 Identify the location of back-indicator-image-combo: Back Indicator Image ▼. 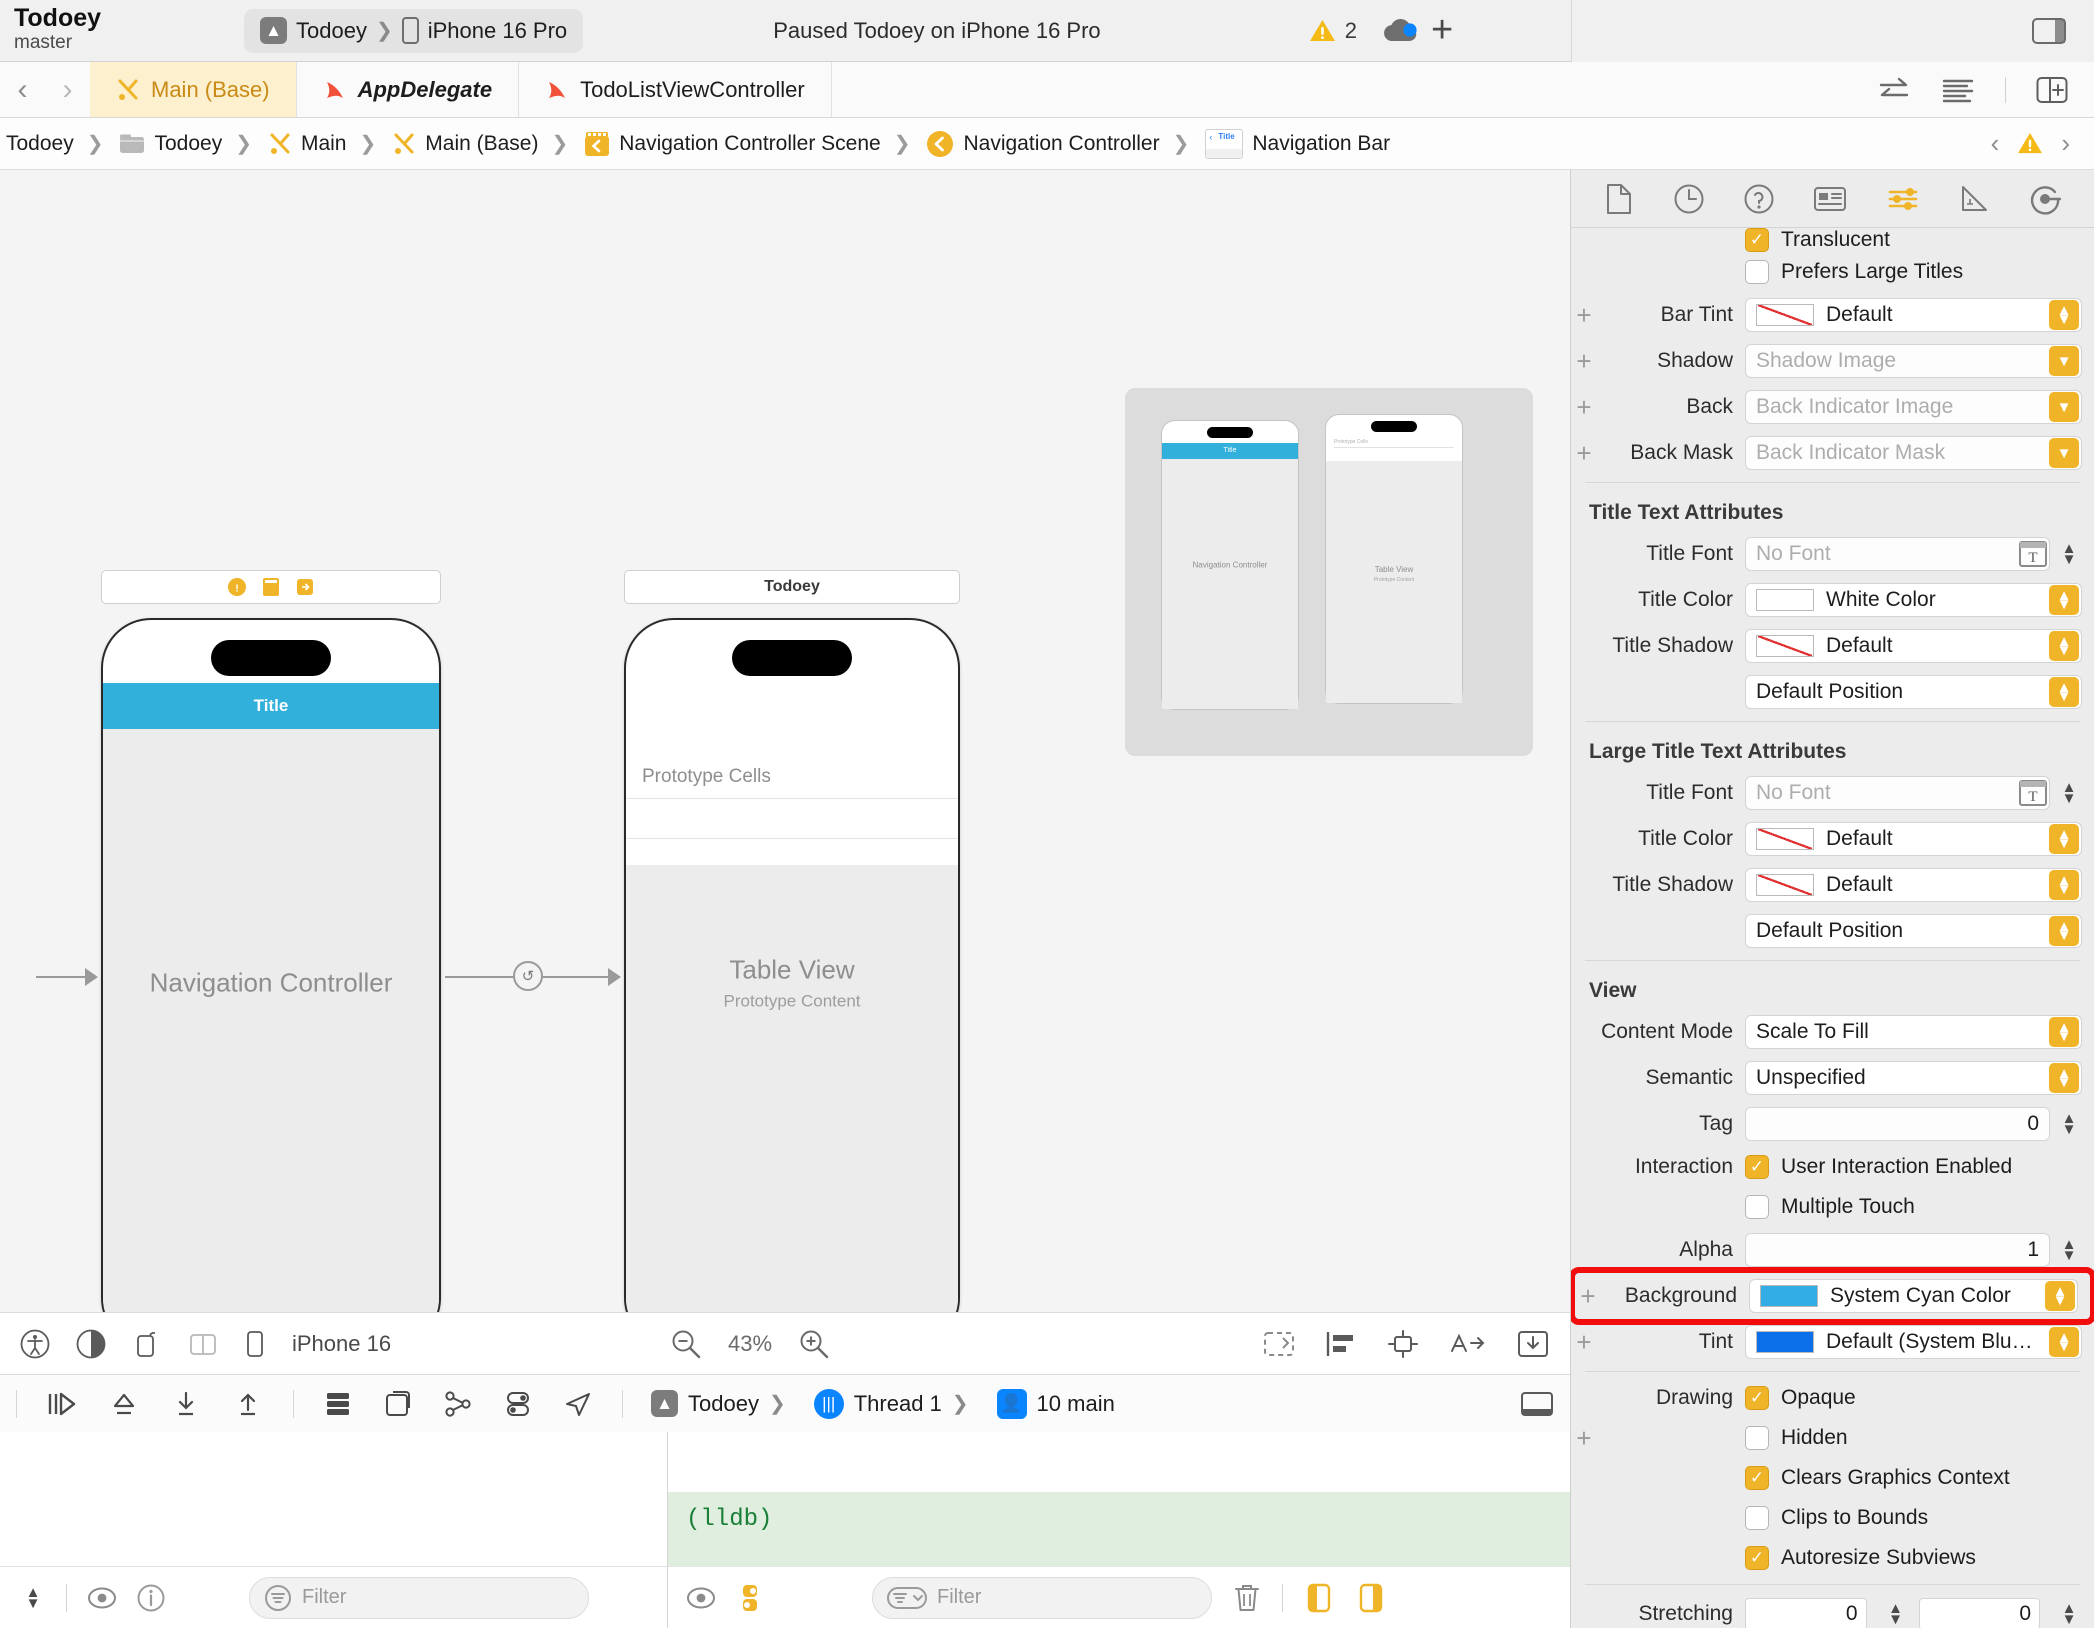
(1913, 407).